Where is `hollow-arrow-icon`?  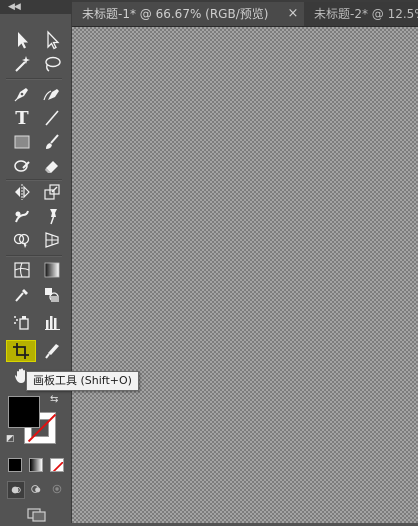 hollow-arrow-icon is located at coordinates (53, 40).